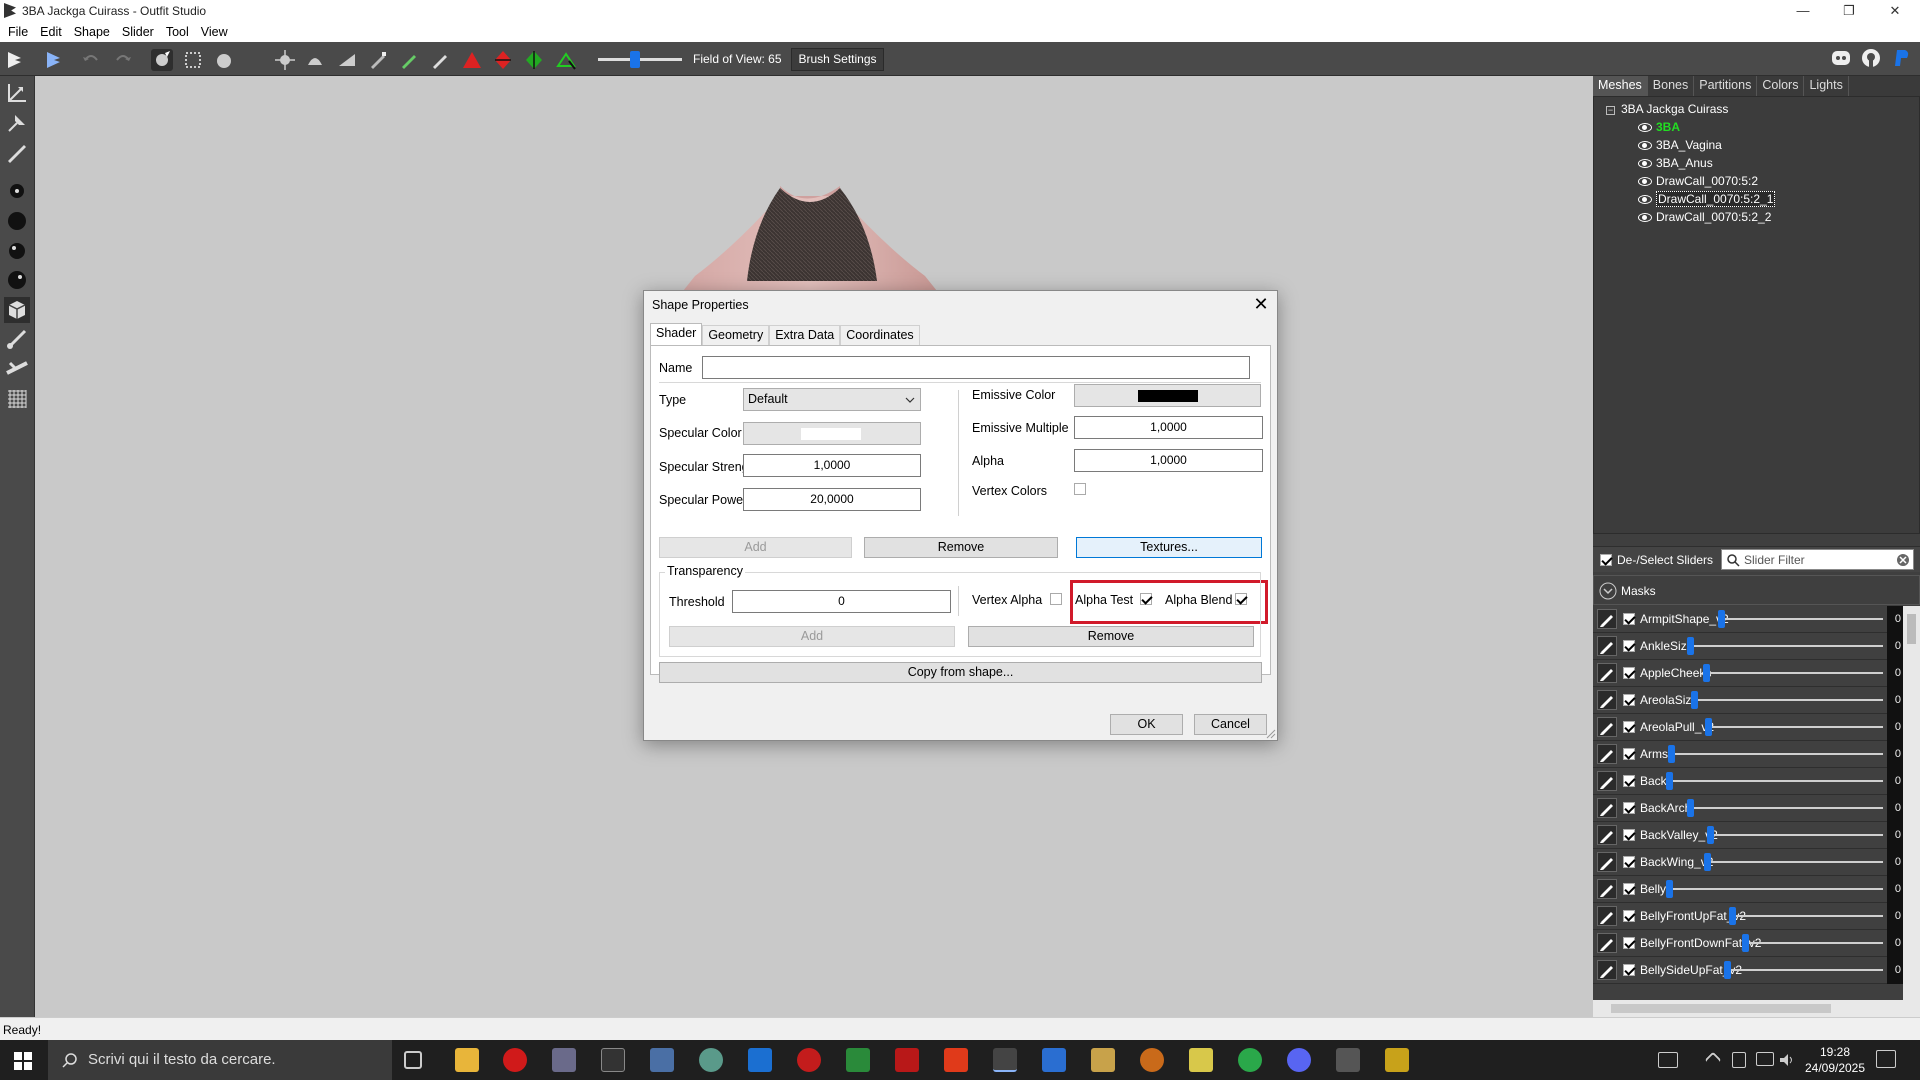 The image size is (1920, 1080). I want to click on notification-icon, so click(1886, 1059).